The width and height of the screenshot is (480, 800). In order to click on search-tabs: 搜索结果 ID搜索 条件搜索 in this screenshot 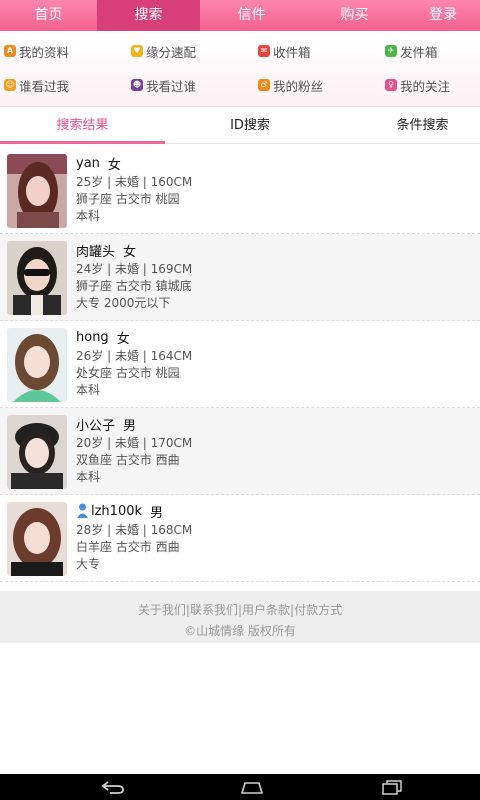, I will do `click(240, 127)`.